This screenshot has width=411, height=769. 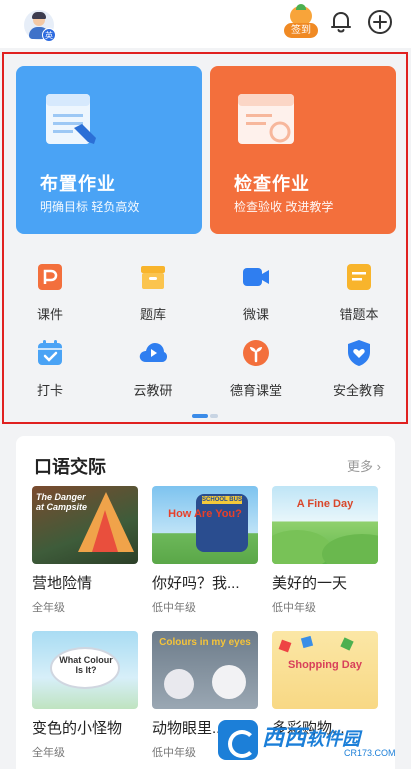 I want to click on check-homework-subtitle: 检查验收 改进教学, so click(x=284, y=207).